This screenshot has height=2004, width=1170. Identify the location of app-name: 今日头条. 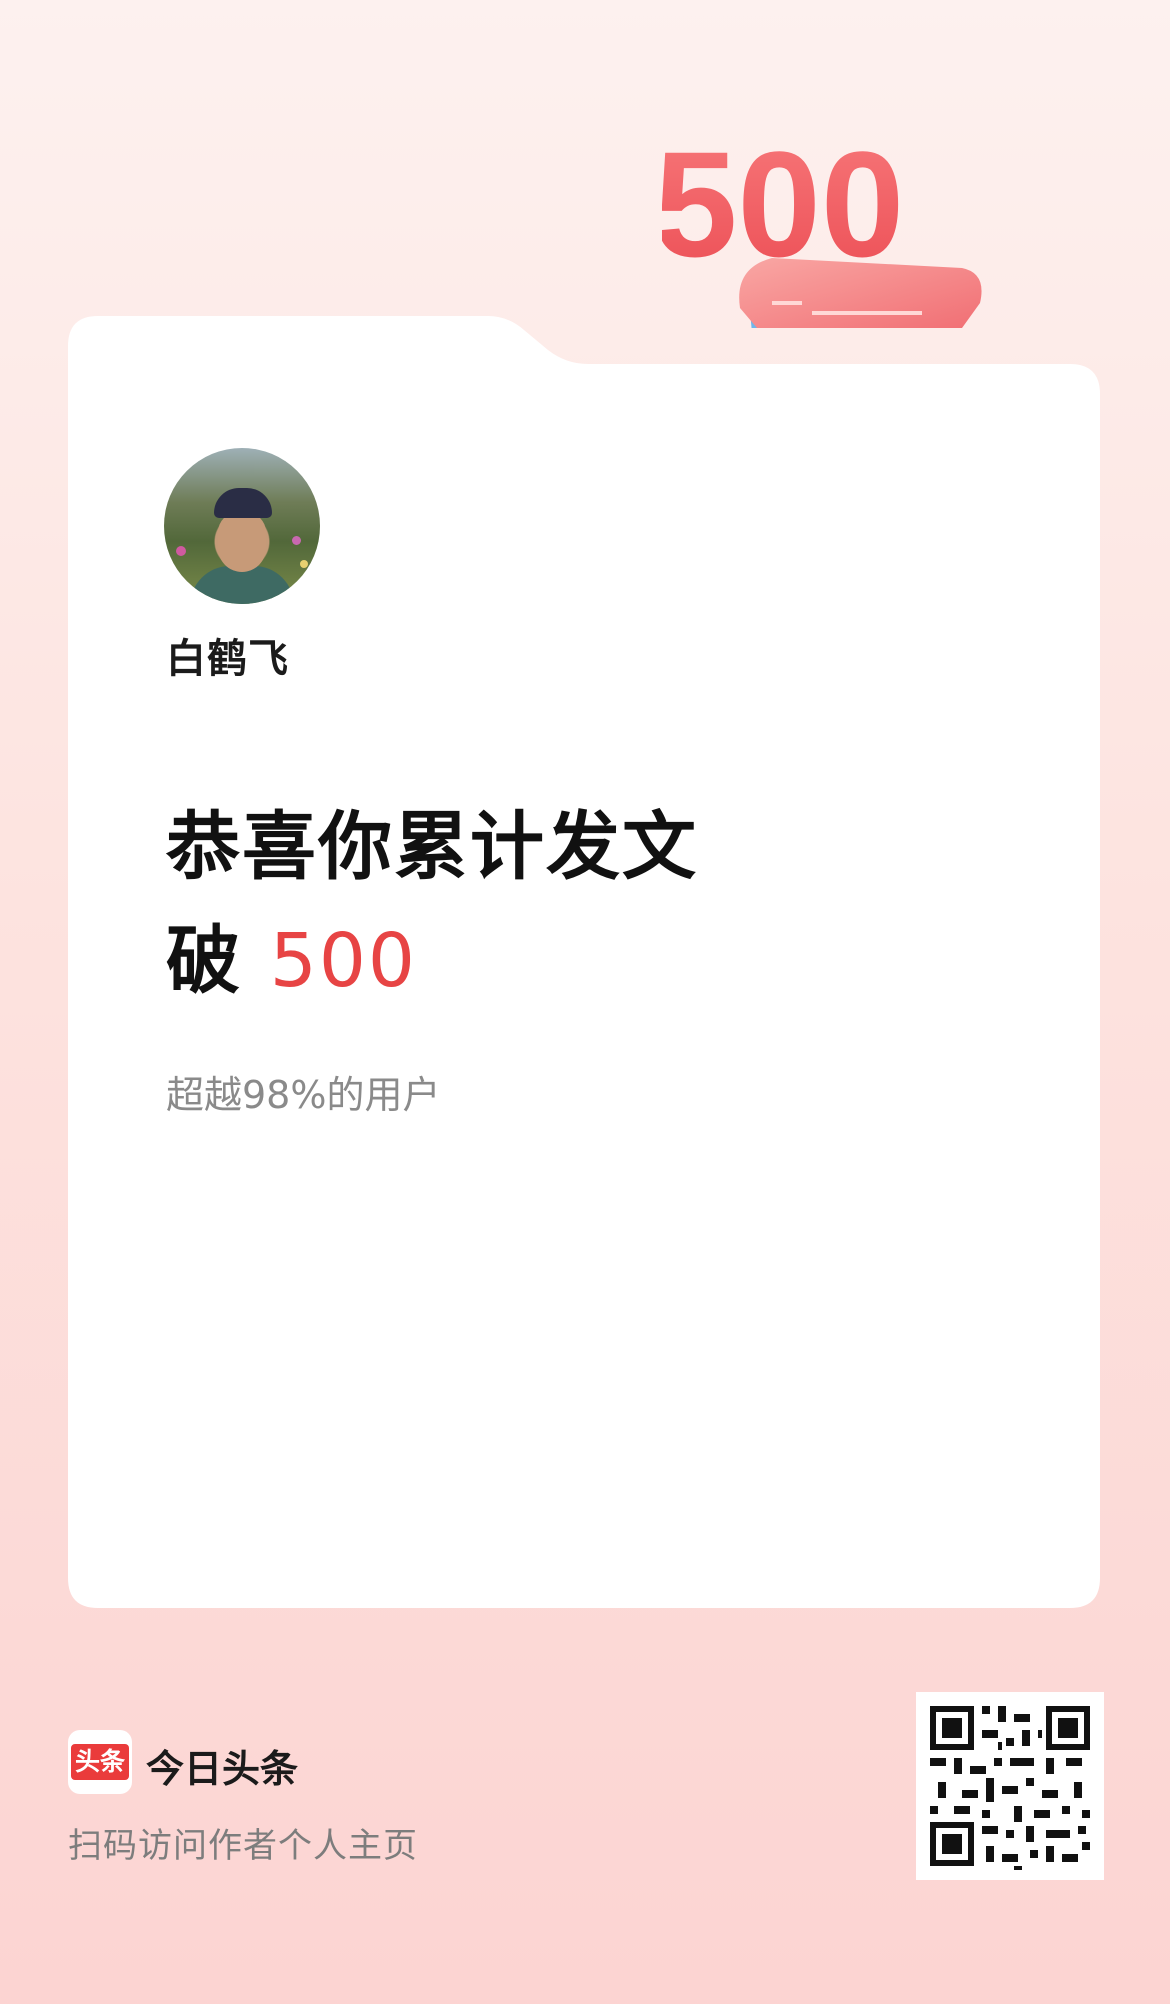
(222, 1769).